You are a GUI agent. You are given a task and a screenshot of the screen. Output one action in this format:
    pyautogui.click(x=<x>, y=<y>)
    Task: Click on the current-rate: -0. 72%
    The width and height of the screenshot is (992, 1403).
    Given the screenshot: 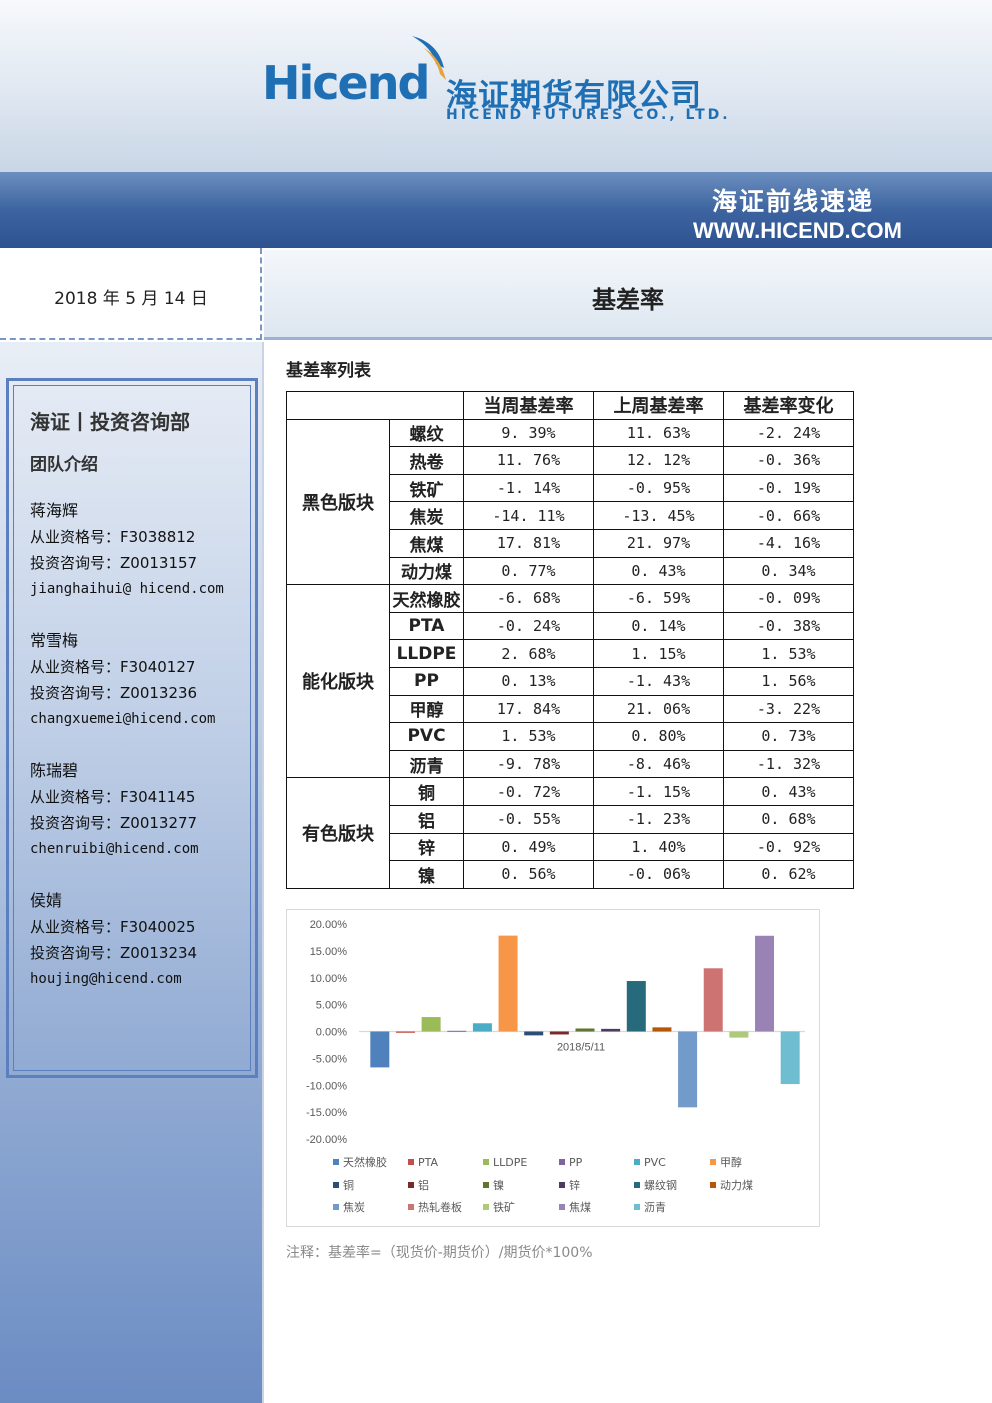 What is the action you would take?
    pyautogui.click(x=528, y=791)
    